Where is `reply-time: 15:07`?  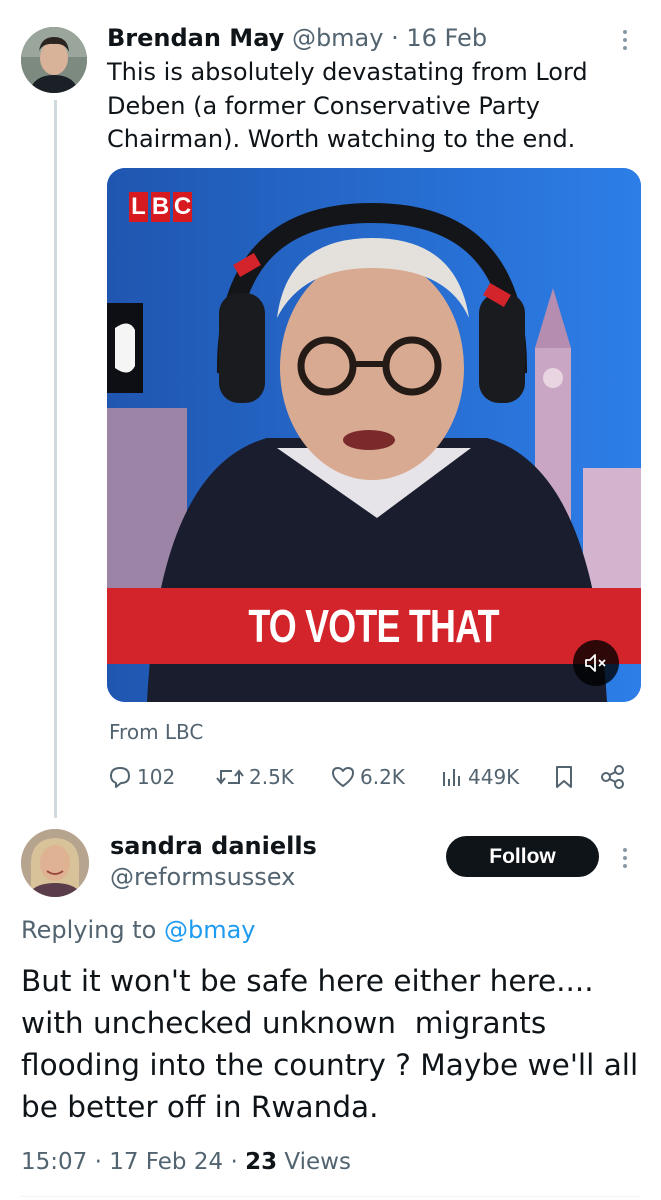 reply-time: 15:07 is located at coordinates (54, 1162).